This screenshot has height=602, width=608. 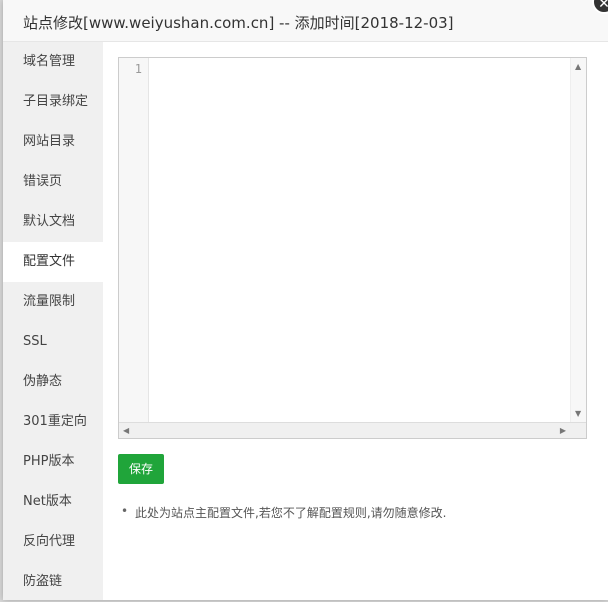 What do you see at coordinates (53, 582) in the screenshot?
I see `sidebar-item-hotlink-protection: 防盗链` at bounding box center [53, 582].